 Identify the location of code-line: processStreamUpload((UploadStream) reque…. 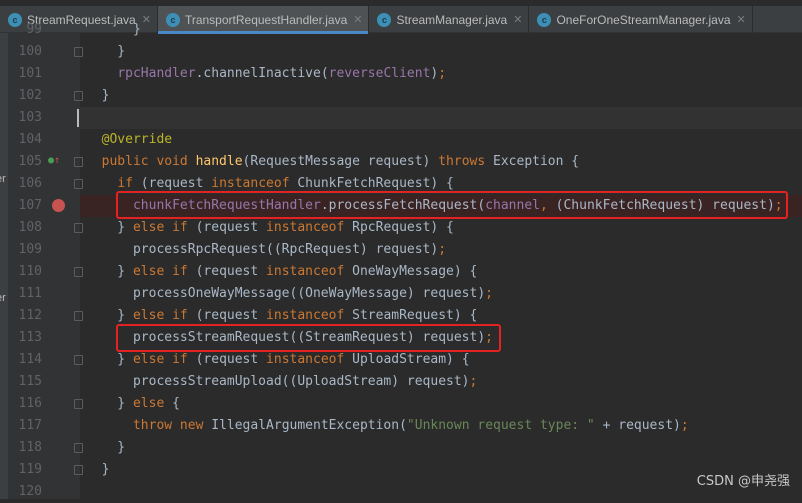
(278, 382).